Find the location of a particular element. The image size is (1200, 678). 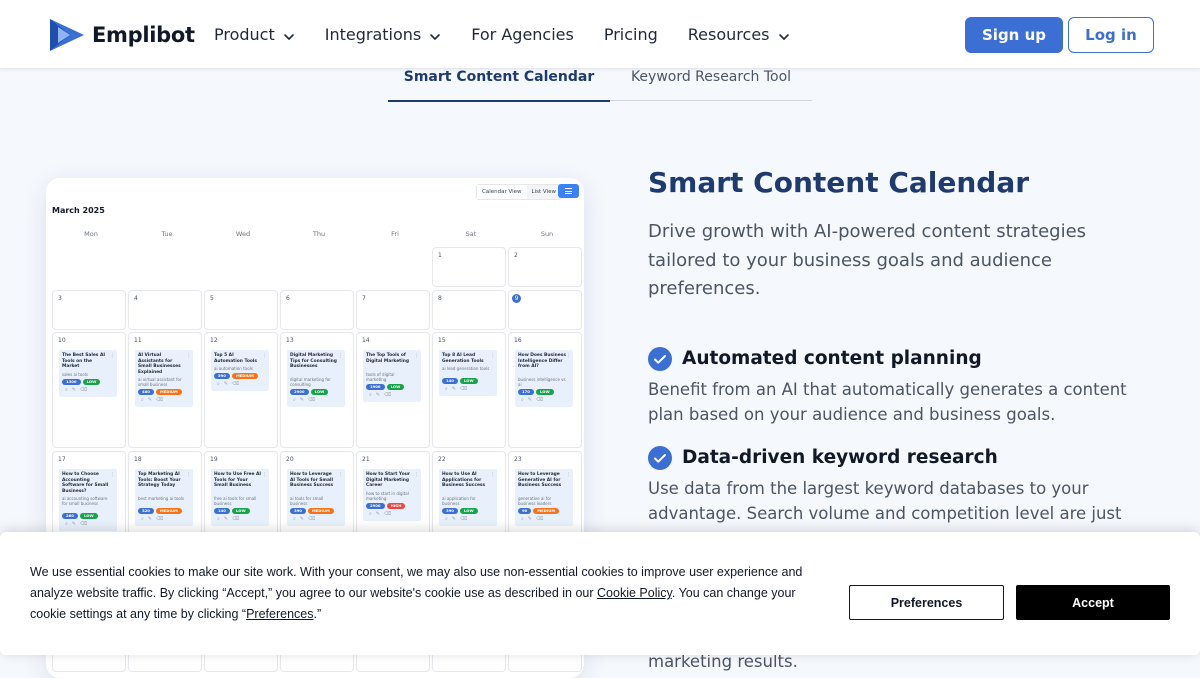

nav-item-integrations: Integrations is located at coordinates (383, 34).